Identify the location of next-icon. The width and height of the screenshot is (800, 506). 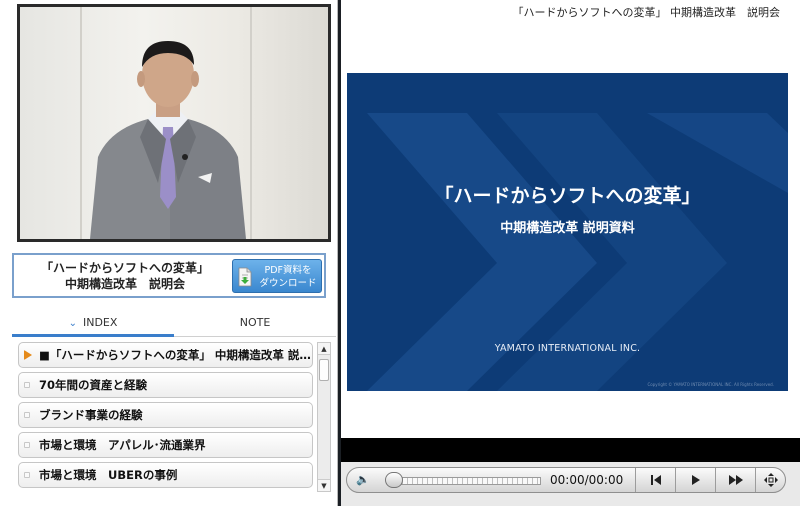
(735, 480).